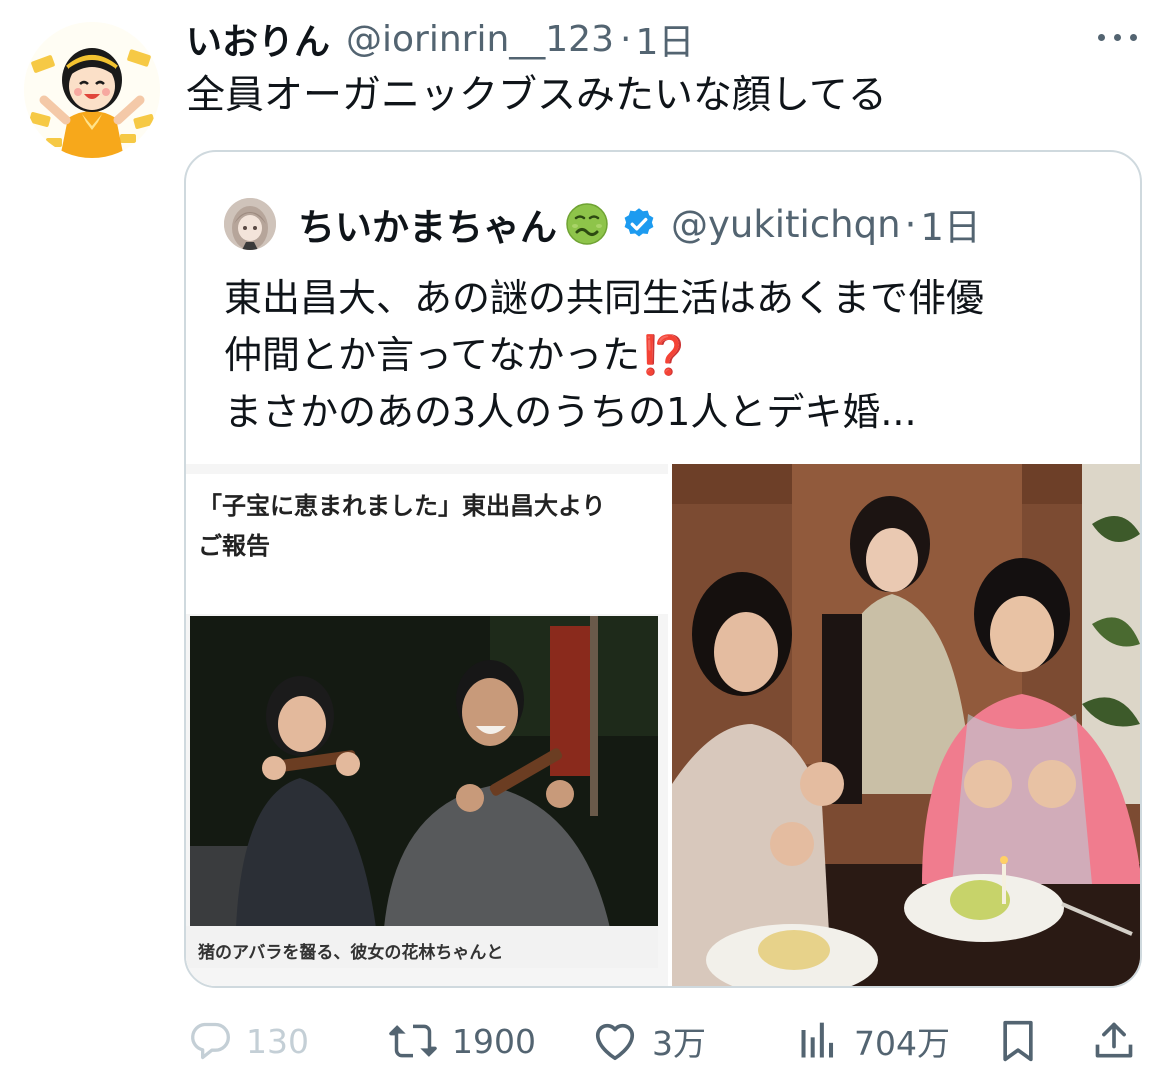 Image resolution: width=1170 pixels, height=1088 pixels. I want to click on quoted-tweet-time: 1日, so click(950, 224).